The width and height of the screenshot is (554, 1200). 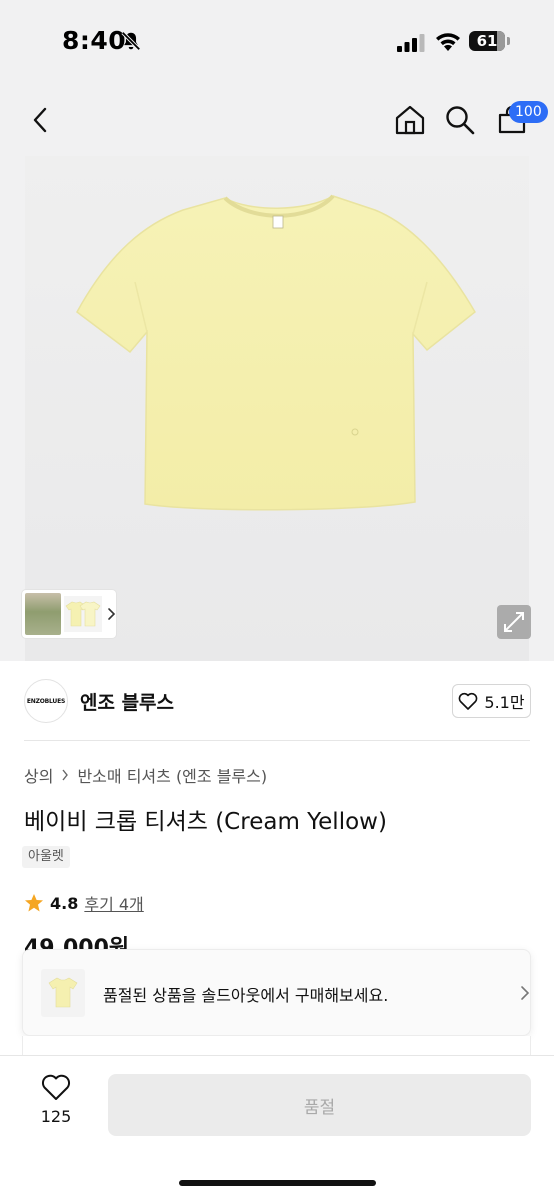 I want to click on wifi-icon, so click(x=448, y=42).